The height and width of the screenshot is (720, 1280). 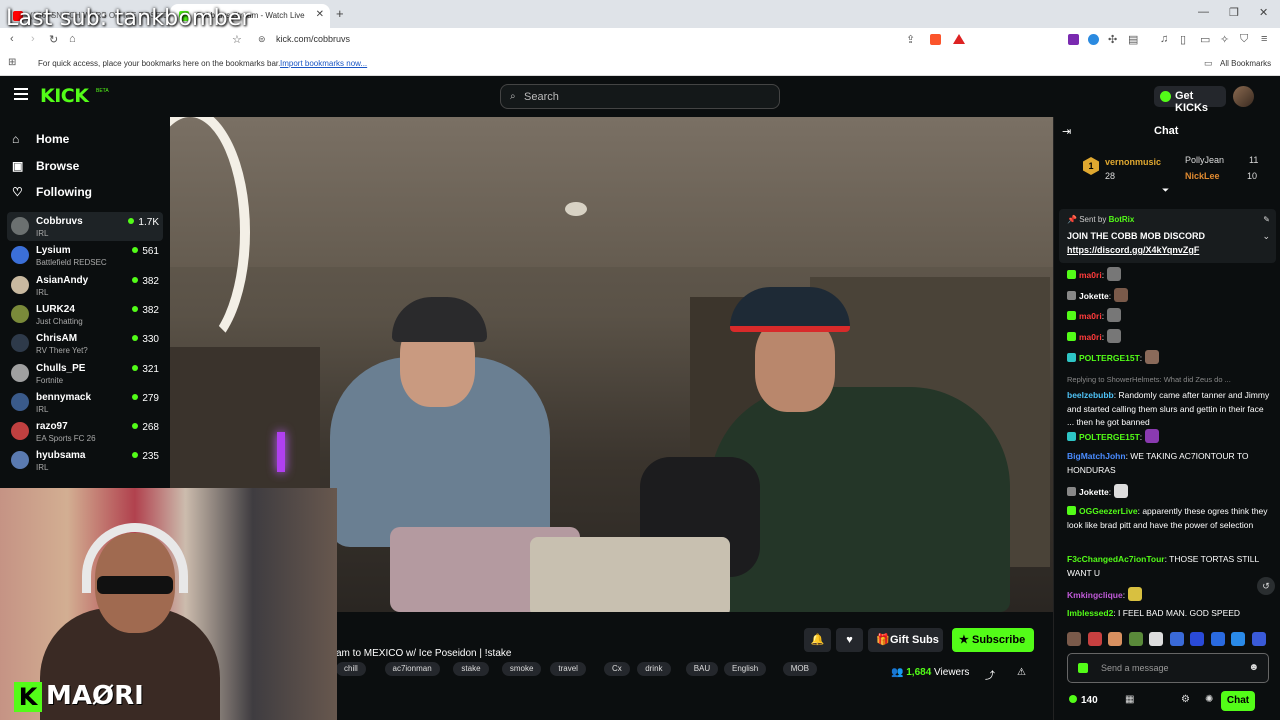 I want to click on scroll-to-bottom-icon: ↺, so click(x=1266, y=586).